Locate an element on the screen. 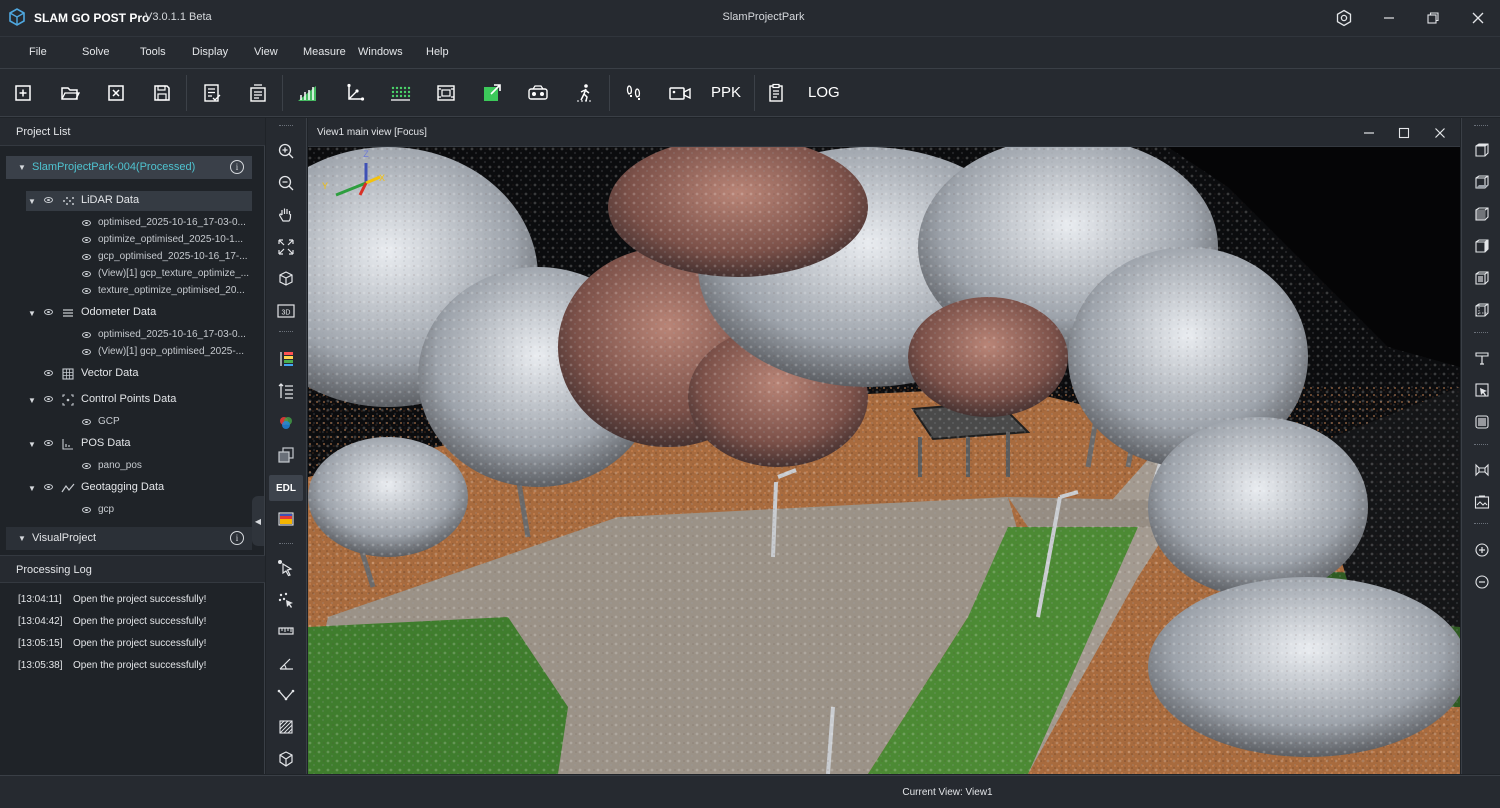  view-minimize-button is located at coordinates (1369, 133).